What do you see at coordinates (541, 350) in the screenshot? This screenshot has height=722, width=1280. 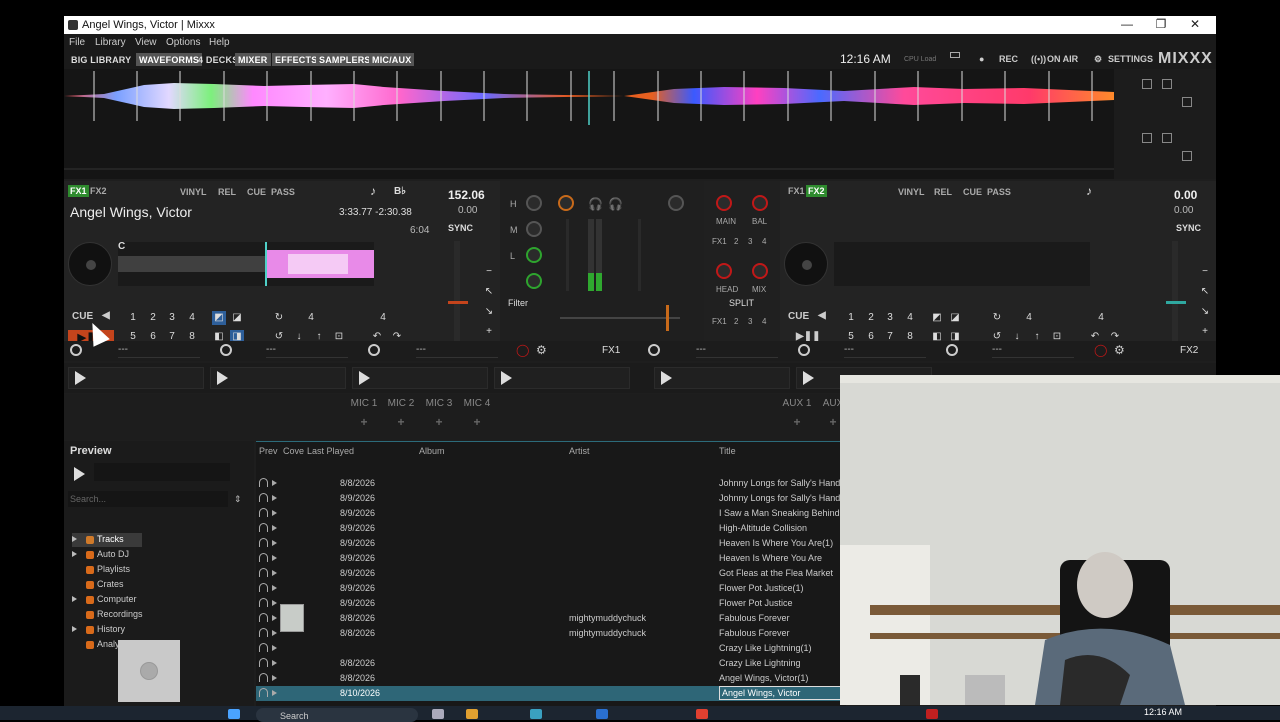 I see `fx1-gear-icon: ⚙` at bounding box center [541, 350].